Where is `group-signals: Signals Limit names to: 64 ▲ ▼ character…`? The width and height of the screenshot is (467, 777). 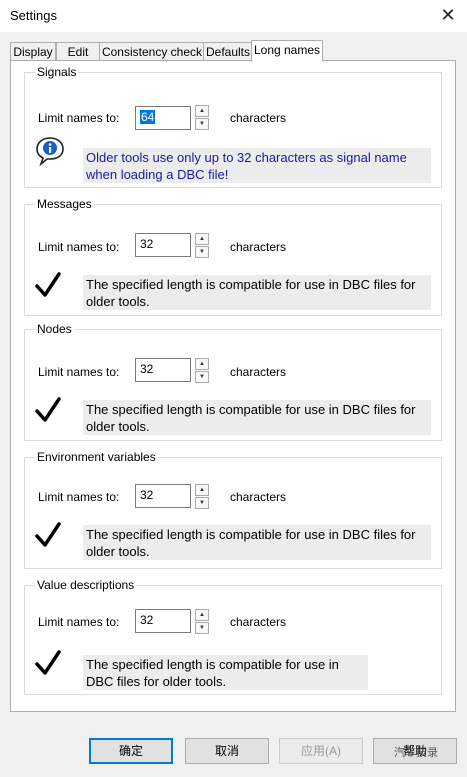
group-signals: Signals Limit names to: 64 ▲ ▼ character… is located at coordinates (233, 126).